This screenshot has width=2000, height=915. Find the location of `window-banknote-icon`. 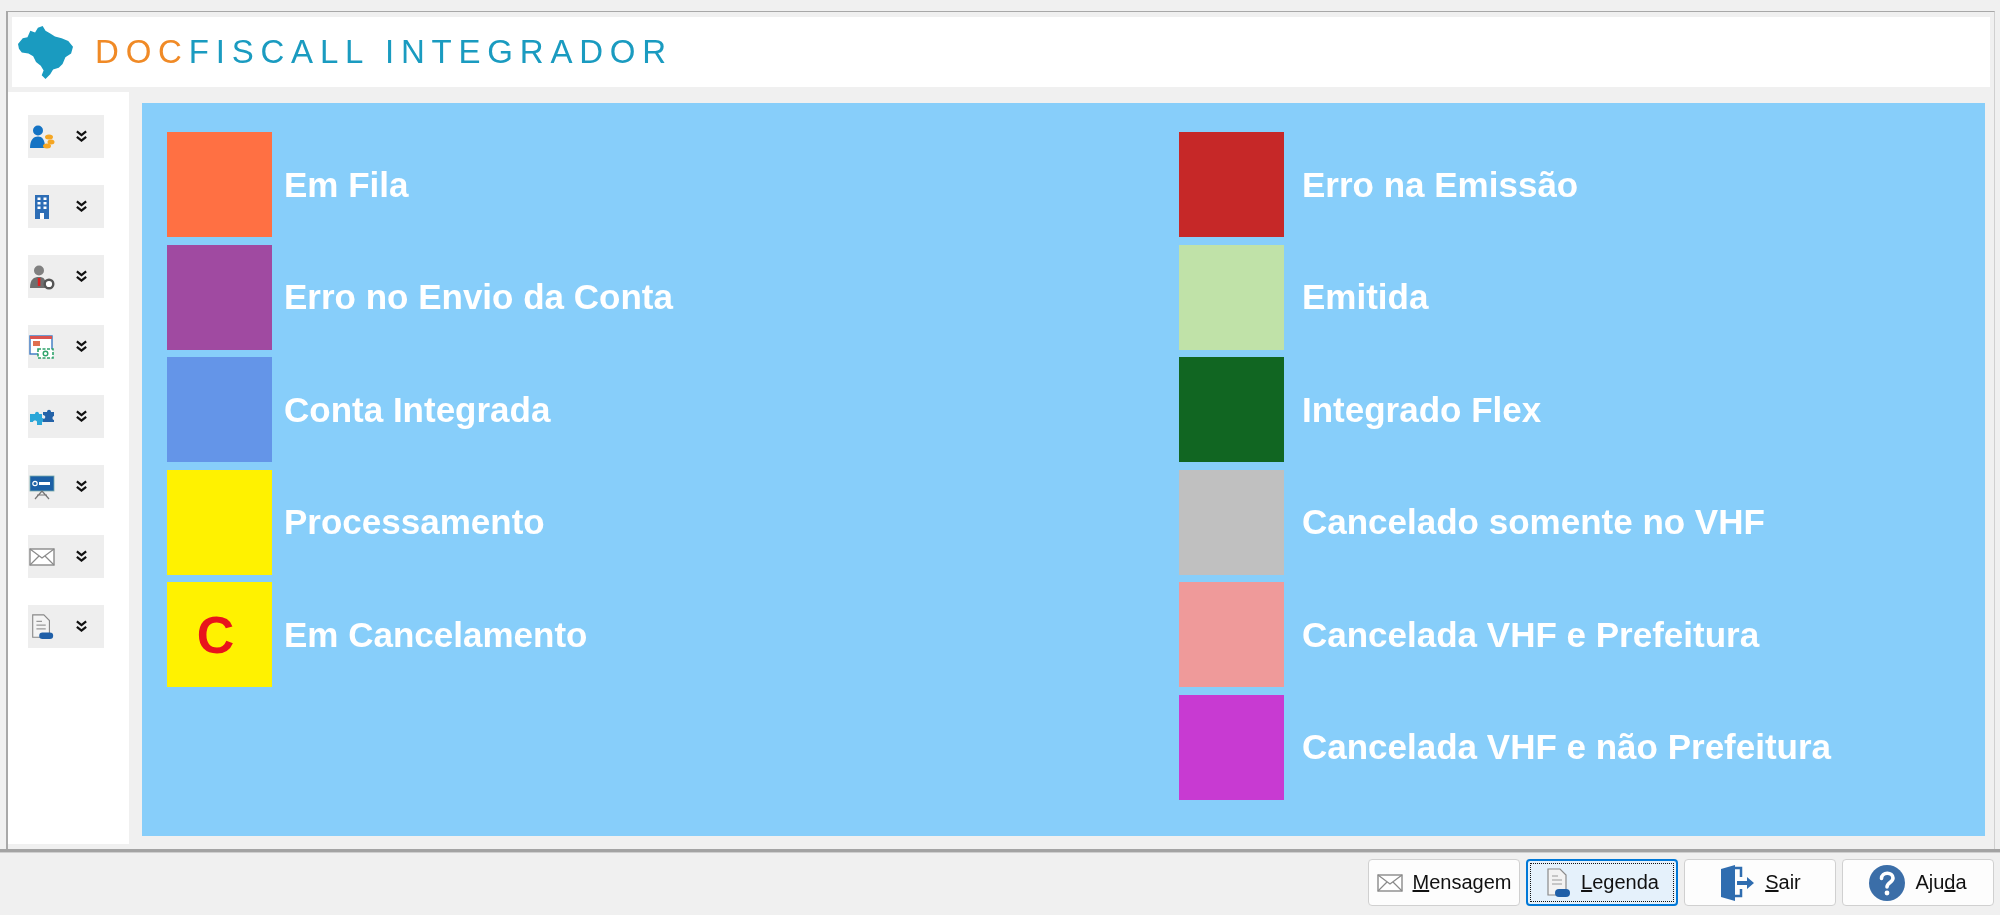

window-banknote-icon is located at coordinates (42, 346).